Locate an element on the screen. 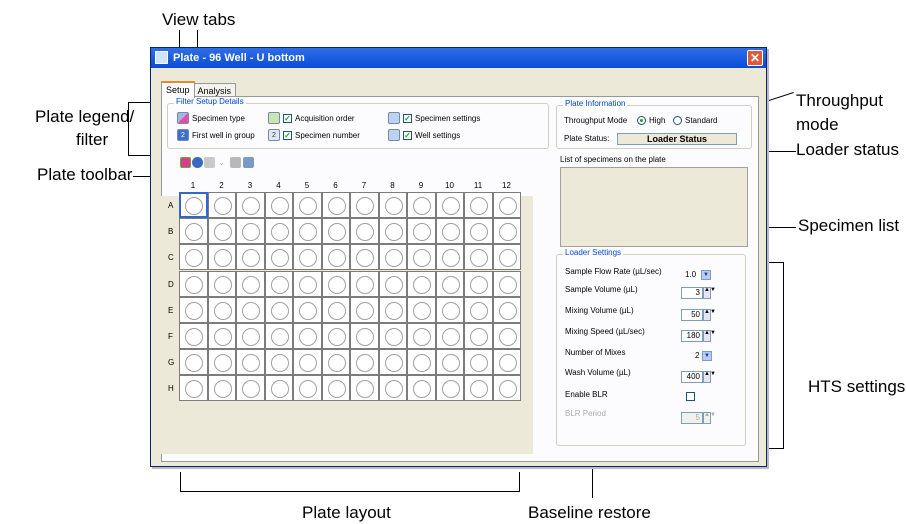 The height and width of the screenshot is (524, 906). well-settings-checkbox: ✓ is located at coordinates (407, 135).